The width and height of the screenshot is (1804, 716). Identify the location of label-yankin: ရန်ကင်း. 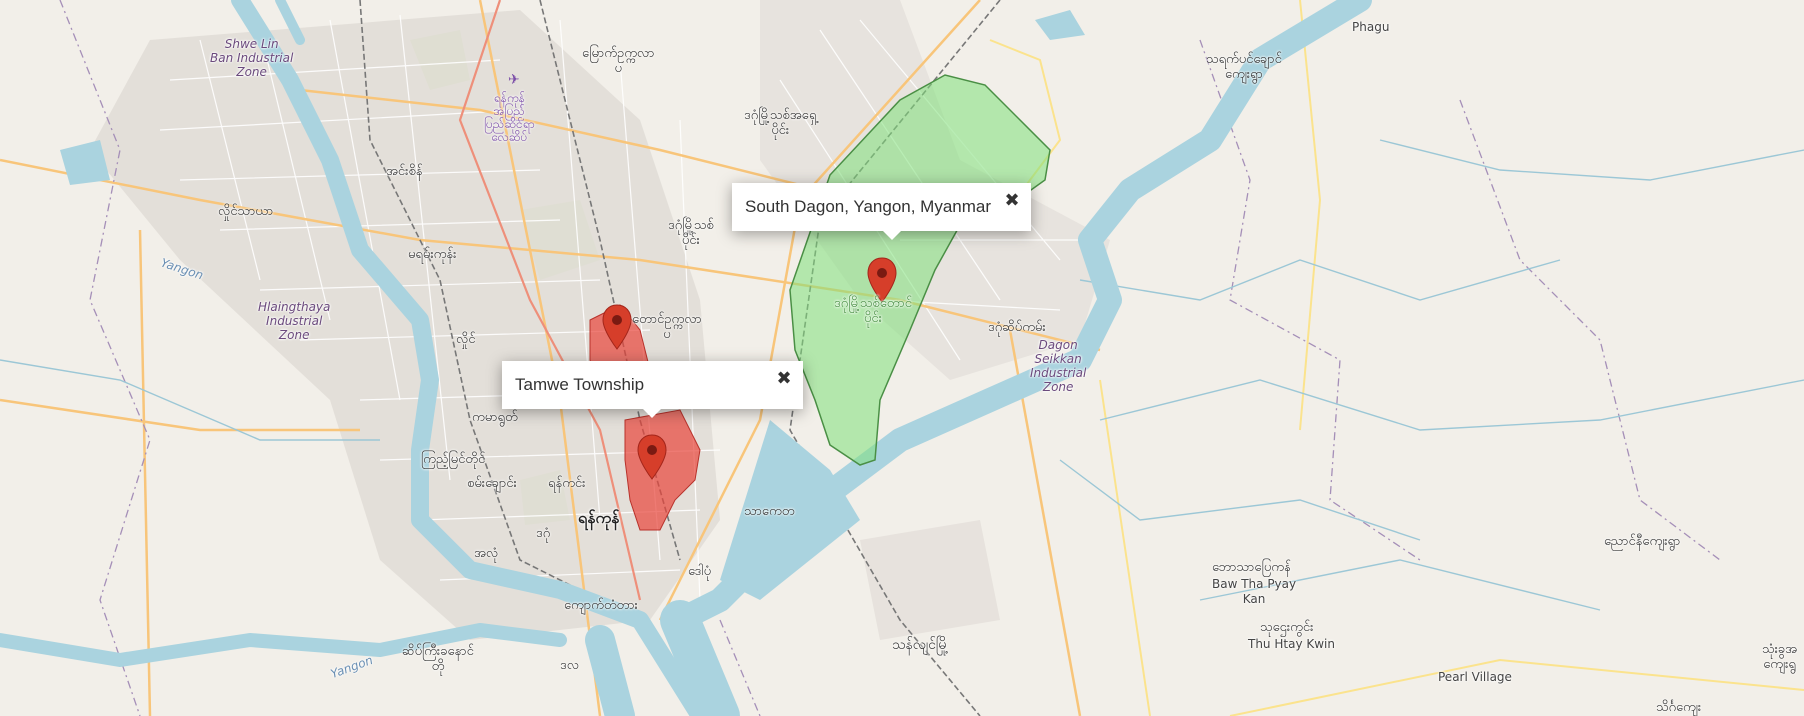
(567, 483).